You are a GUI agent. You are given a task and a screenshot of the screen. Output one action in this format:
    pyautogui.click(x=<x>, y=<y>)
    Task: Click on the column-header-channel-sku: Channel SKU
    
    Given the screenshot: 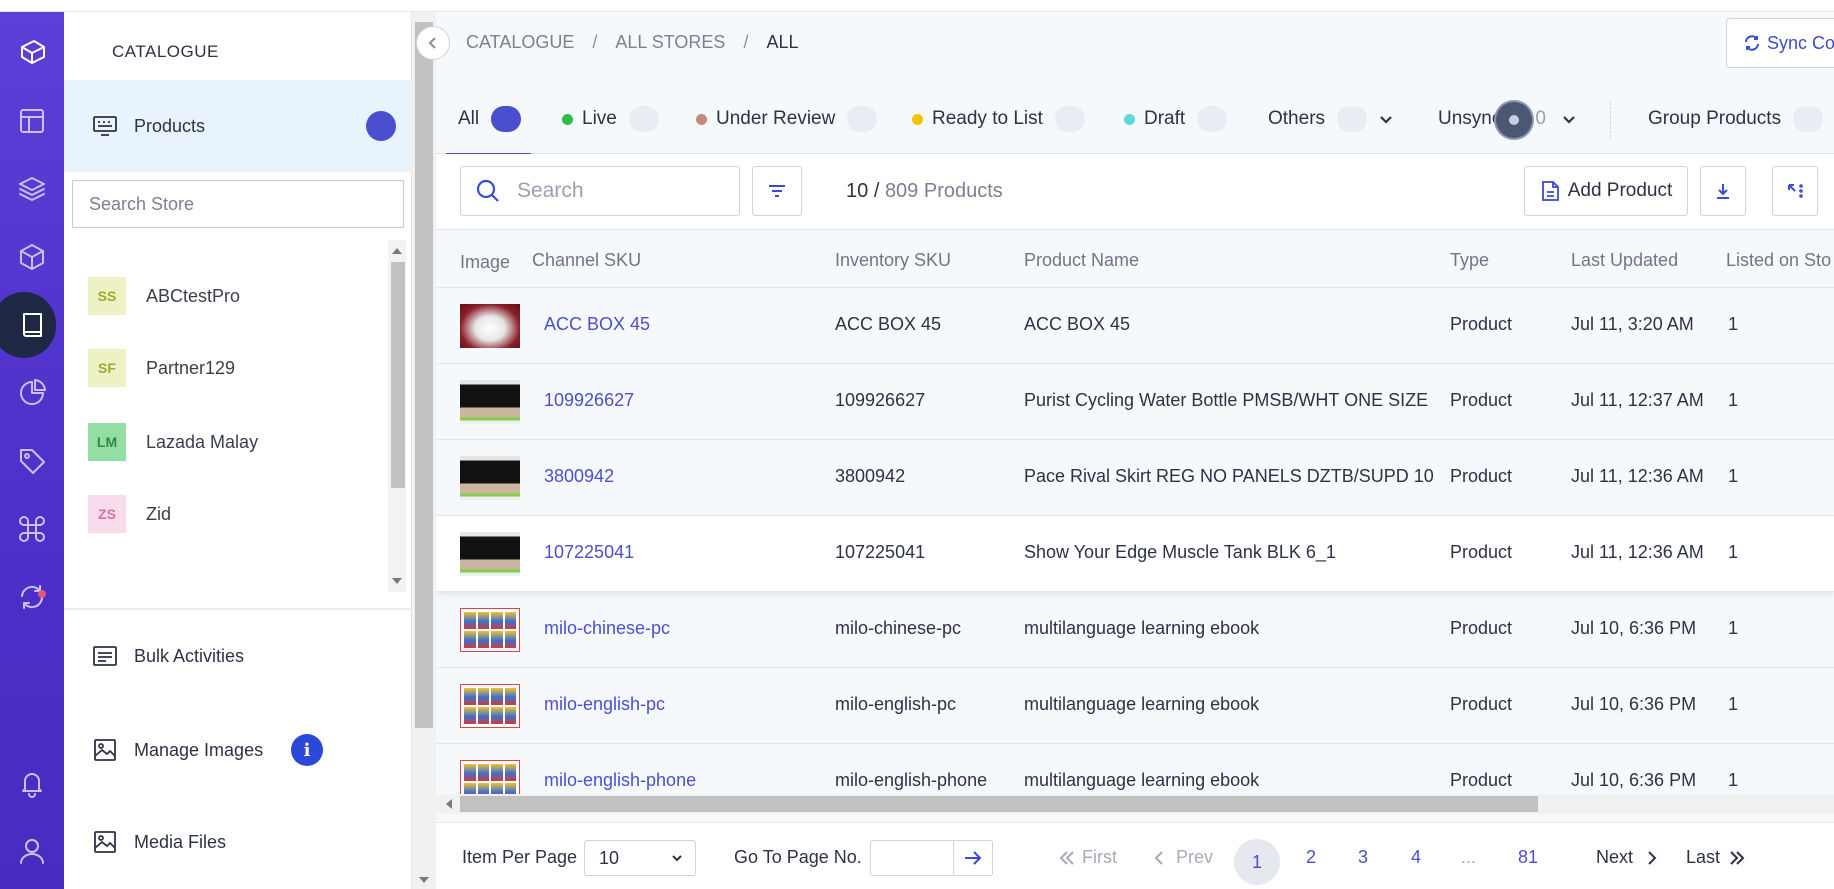 What is the action you would take?
    pyautogui.click(x=586, y=260)
    